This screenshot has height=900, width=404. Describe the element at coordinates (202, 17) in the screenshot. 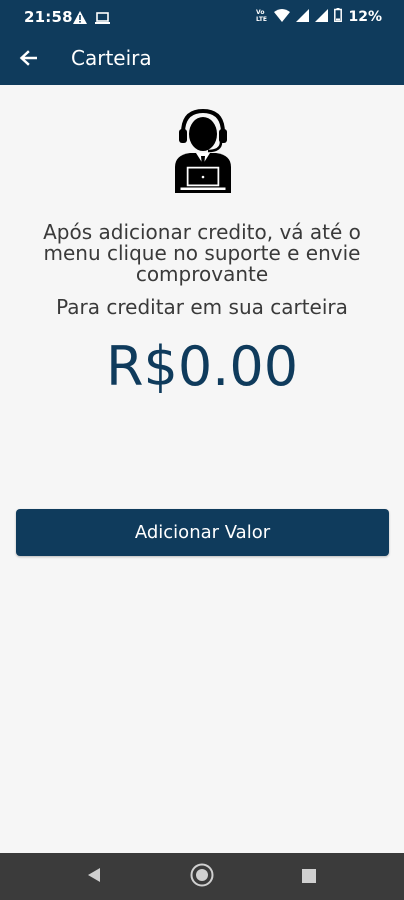

I see `status-bar: 21:58 Vo LTE 12%` at that location.